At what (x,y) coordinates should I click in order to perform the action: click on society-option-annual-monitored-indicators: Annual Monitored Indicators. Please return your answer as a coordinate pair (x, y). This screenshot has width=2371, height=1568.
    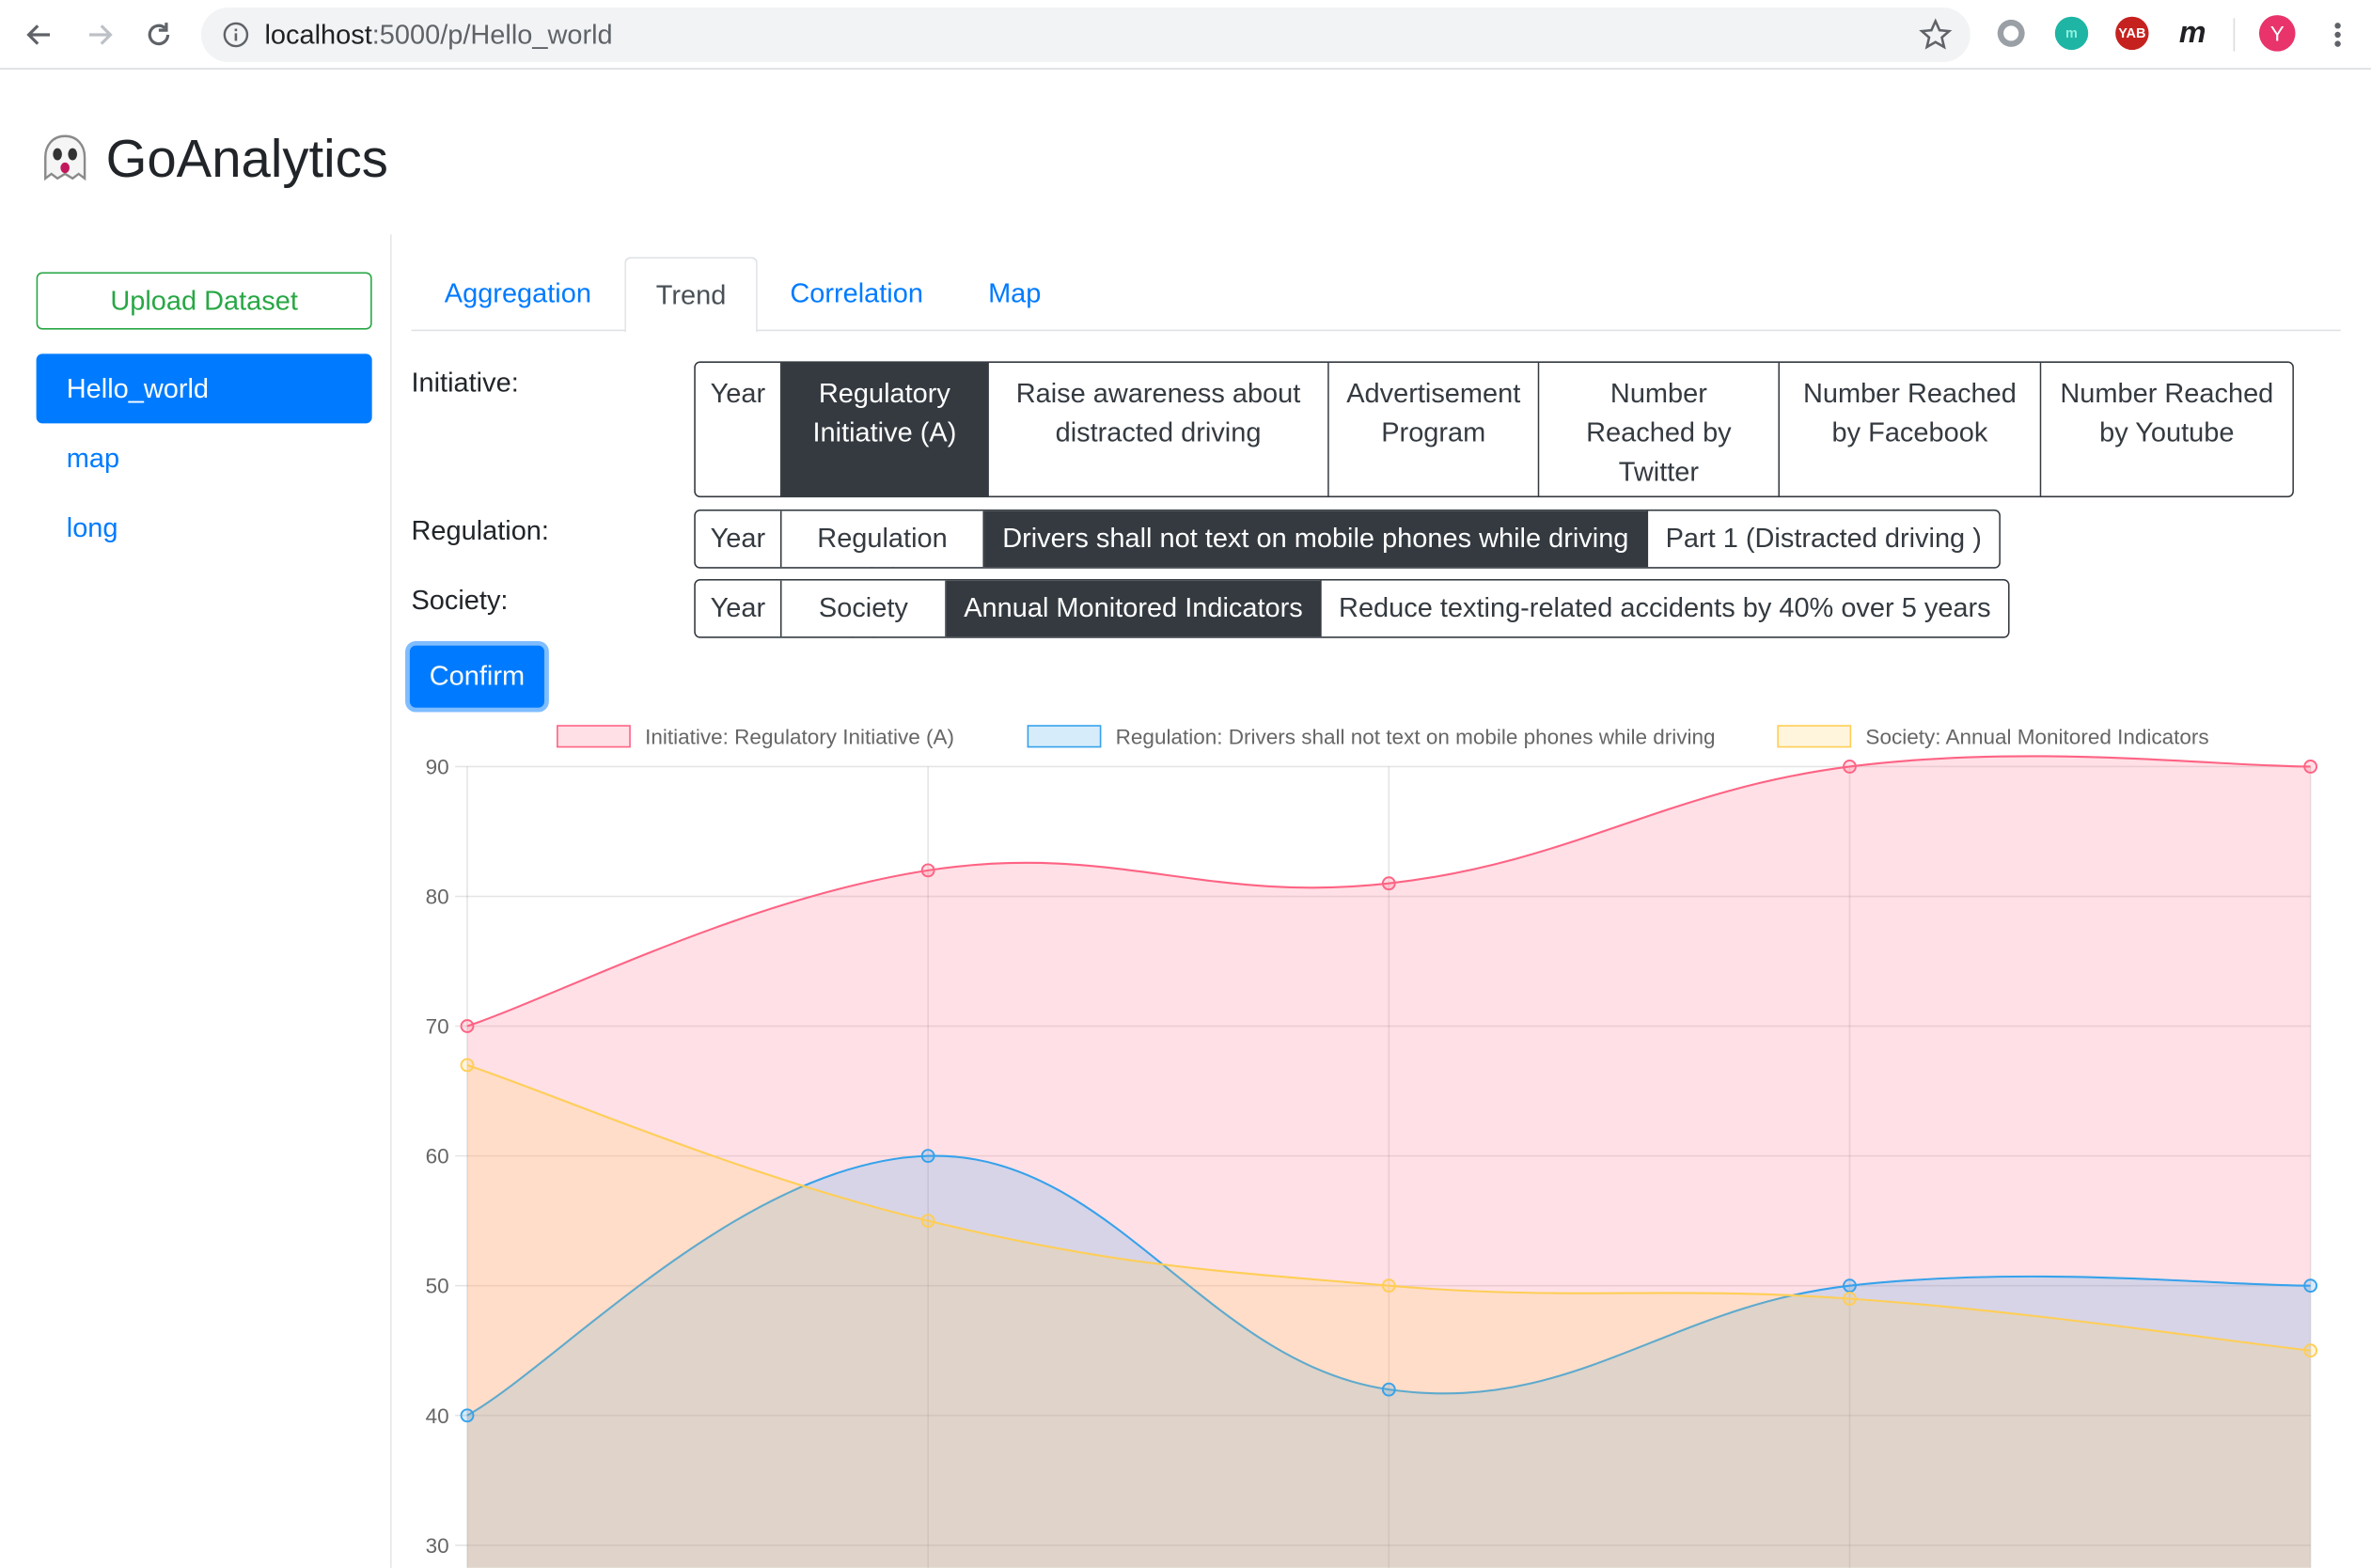
    Looking at the image, I should click on (1134, 608).